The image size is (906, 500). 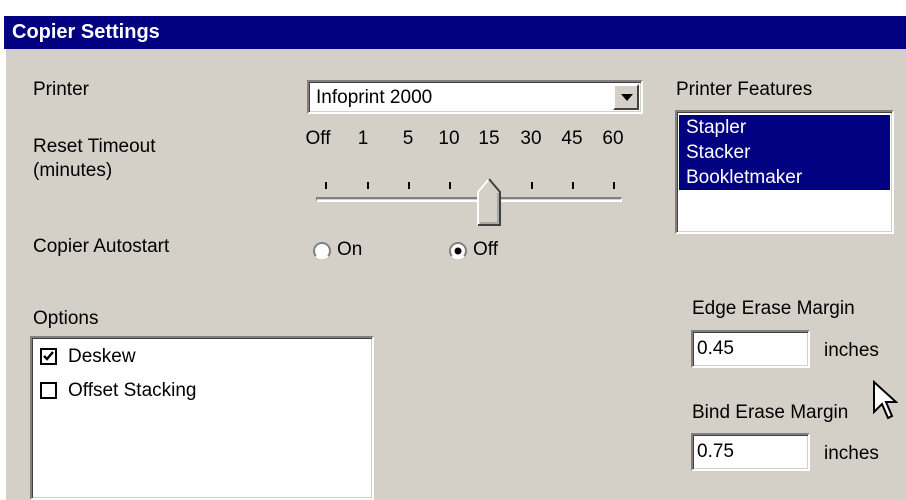 What do you see at coordinates (349, 250) in the screenshot?
I see `autostart-on-label: On` at bounding box center [349, 250].